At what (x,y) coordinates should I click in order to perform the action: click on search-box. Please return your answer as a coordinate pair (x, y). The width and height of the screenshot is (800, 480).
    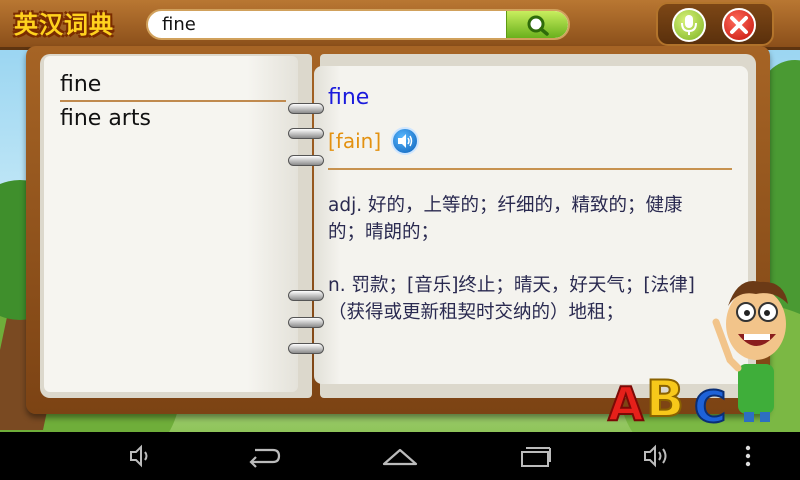
    Looking at the image, I should click on (358, 24).